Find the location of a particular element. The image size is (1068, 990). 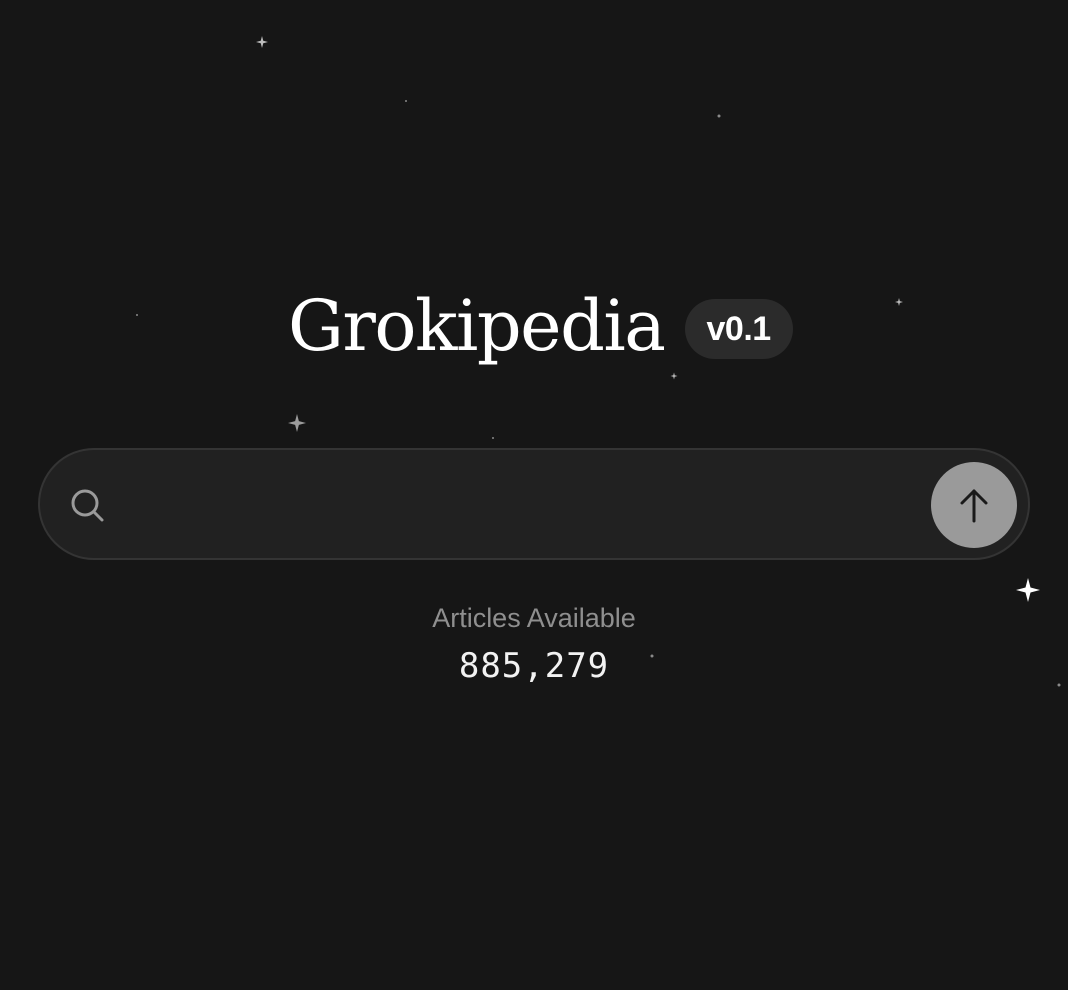

search-bar is located at coordinates (534, 504).